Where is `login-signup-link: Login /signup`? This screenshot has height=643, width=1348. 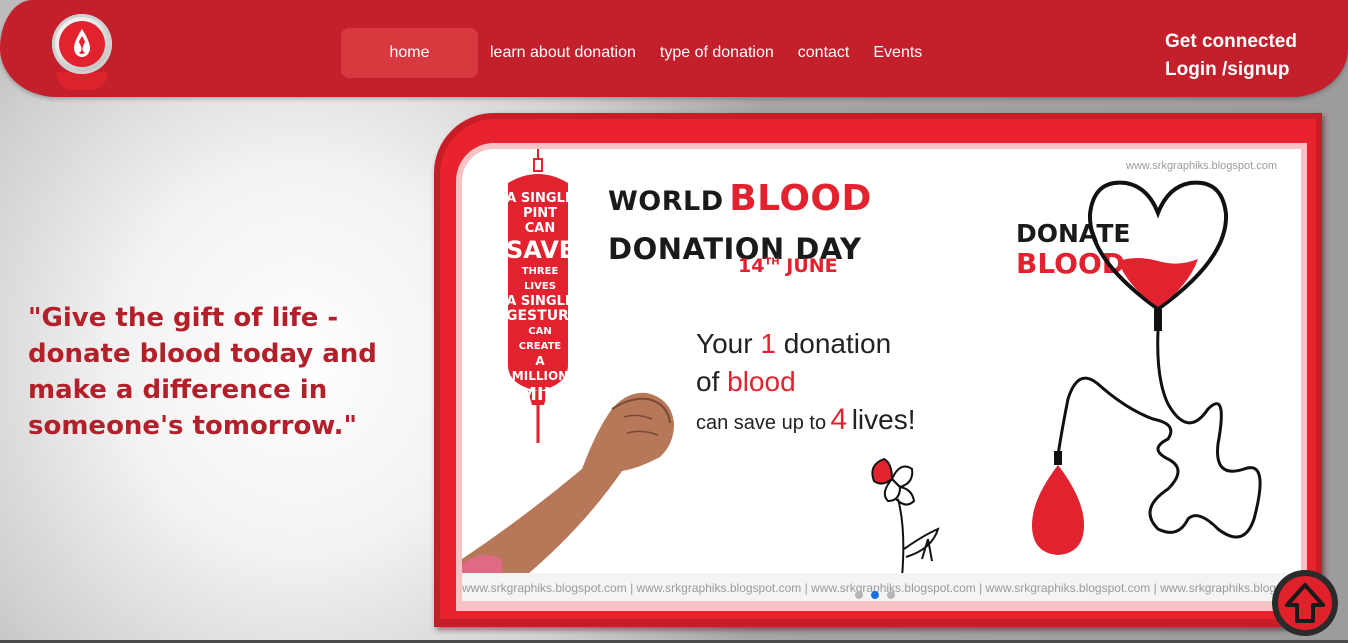
login-signup-link: Login /signup is located at coordinates (1231, 70).